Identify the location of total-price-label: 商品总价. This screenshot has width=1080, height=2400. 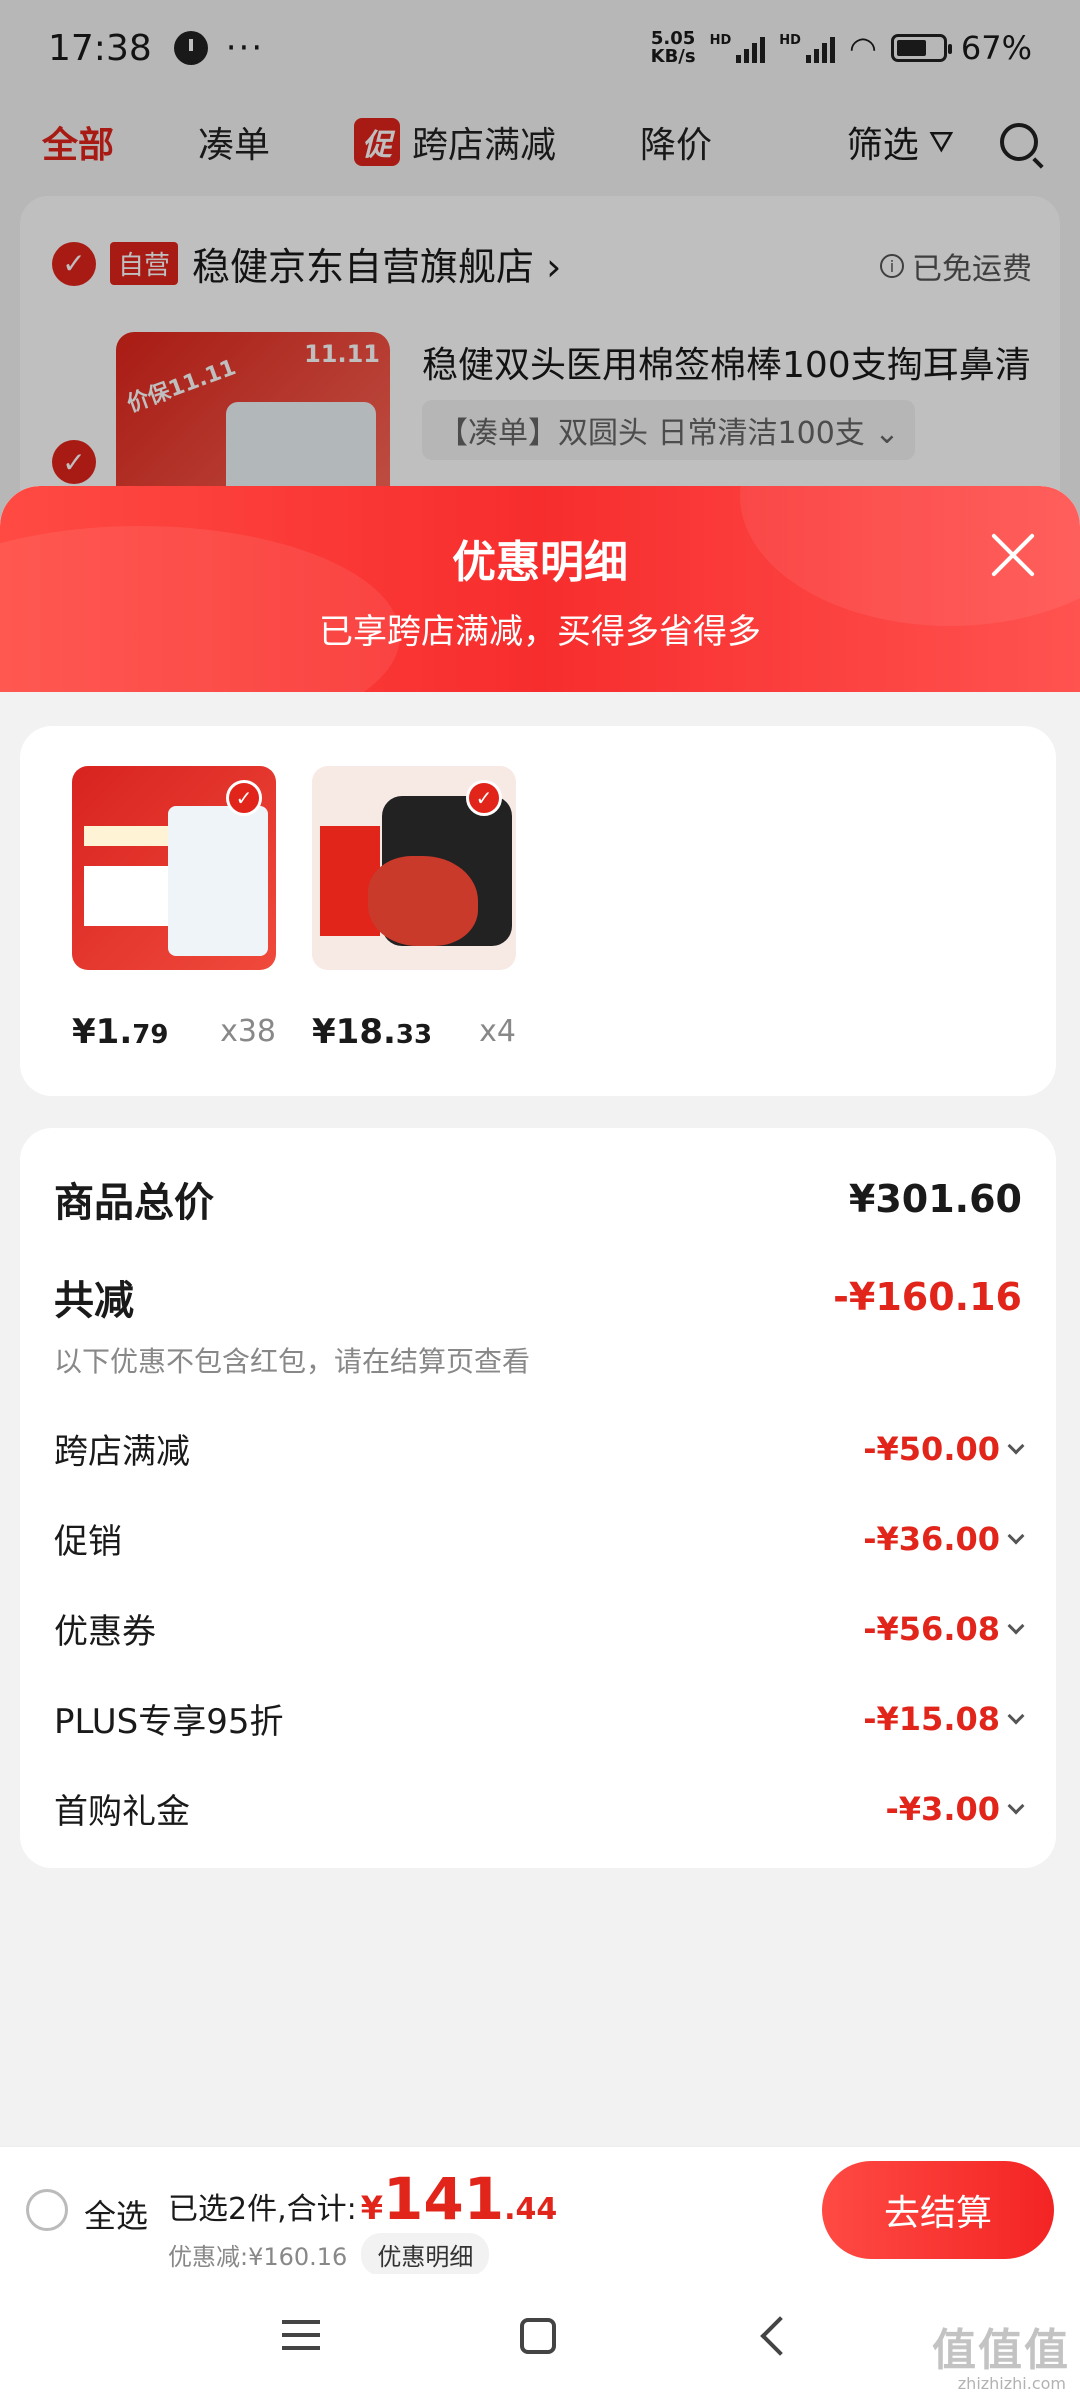
(134, 1203).